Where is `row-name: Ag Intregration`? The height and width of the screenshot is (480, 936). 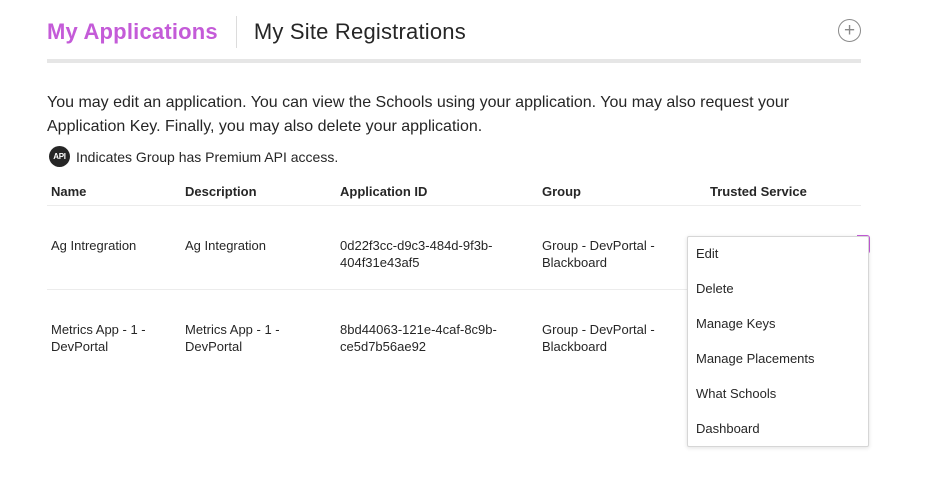 row-name: Ag Intregration is located at coordinates (94, 245).